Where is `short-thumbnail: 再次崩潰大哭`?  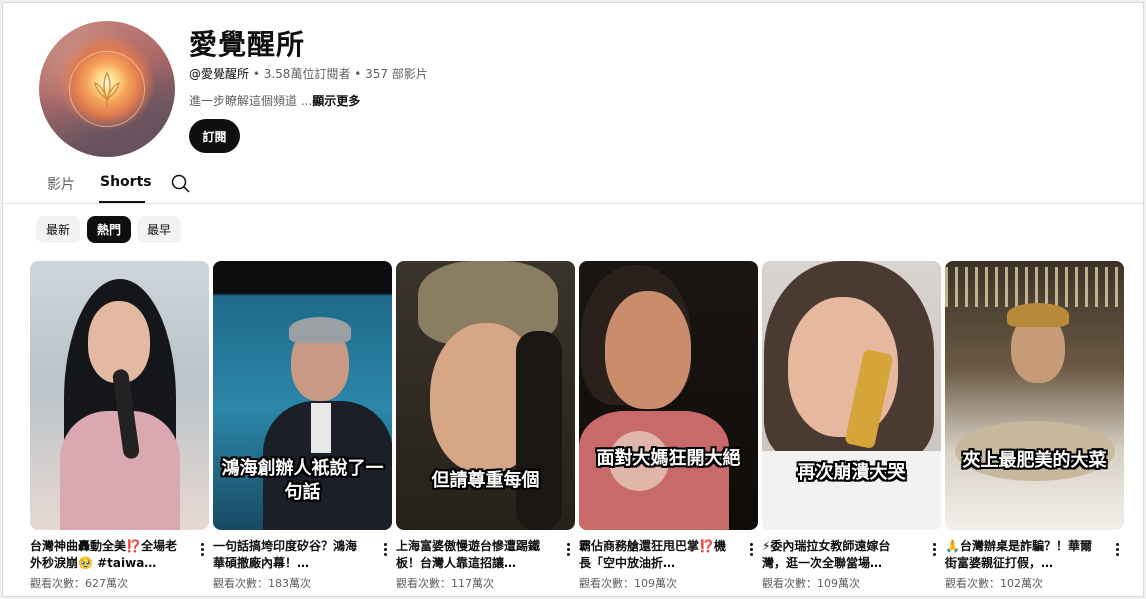
short-thumbnail: 再次崩潰大哭 is located at coordinates (851, 395).